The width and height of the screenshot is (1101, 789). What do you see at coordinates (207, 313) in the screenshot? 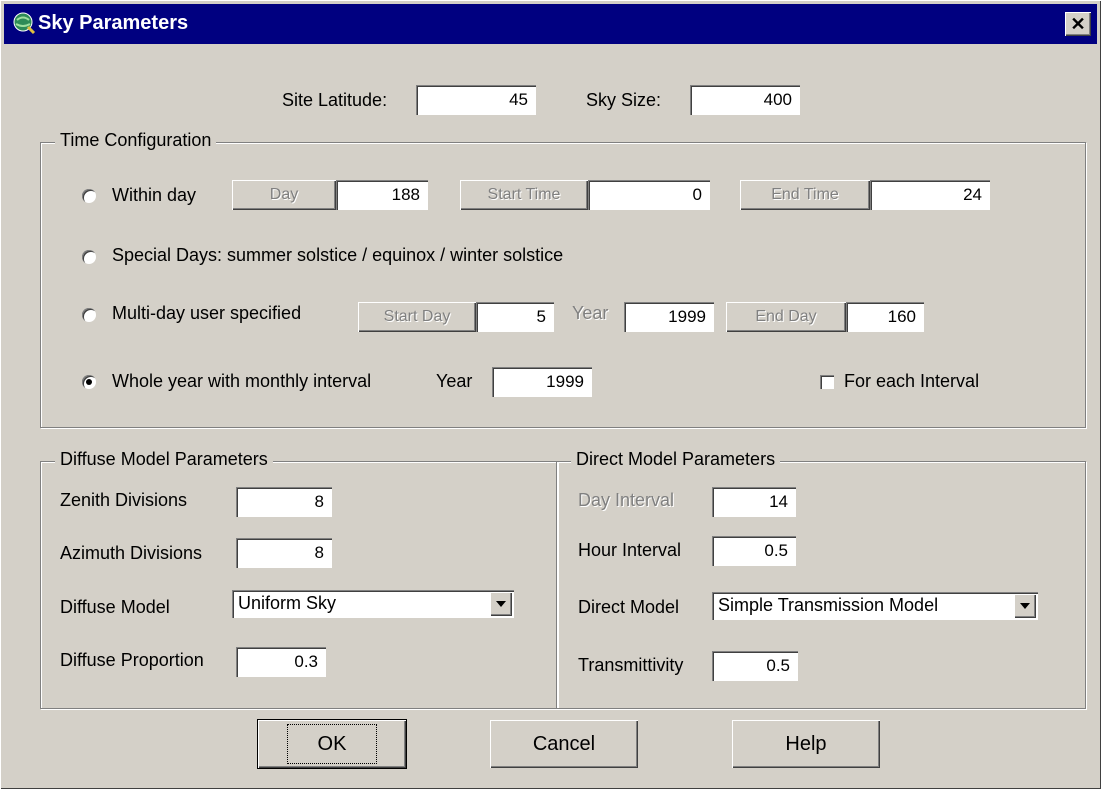
I see `multi-day-label: Multi-day user specified` at bounding box center [207, 313].